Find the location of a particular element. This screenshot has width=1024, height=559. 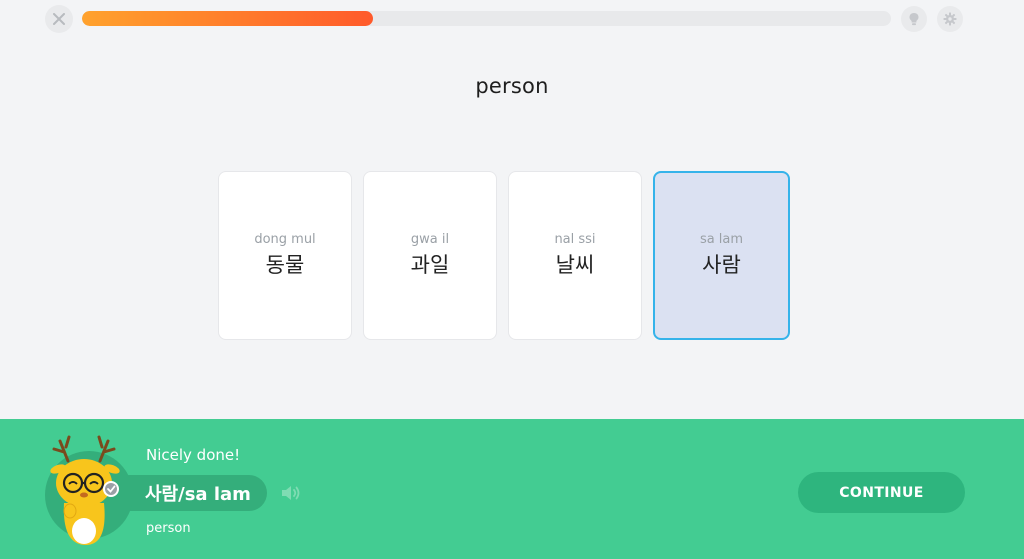

option-romanization: gwa il is located at coordinates (430, 239).